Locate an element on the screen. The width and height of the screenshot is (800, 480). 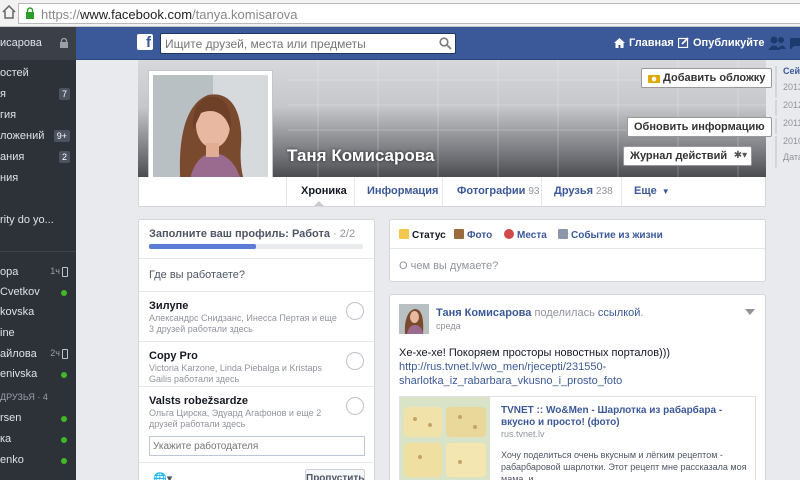
year-link: 2011 is located at coordinates (787, 126).